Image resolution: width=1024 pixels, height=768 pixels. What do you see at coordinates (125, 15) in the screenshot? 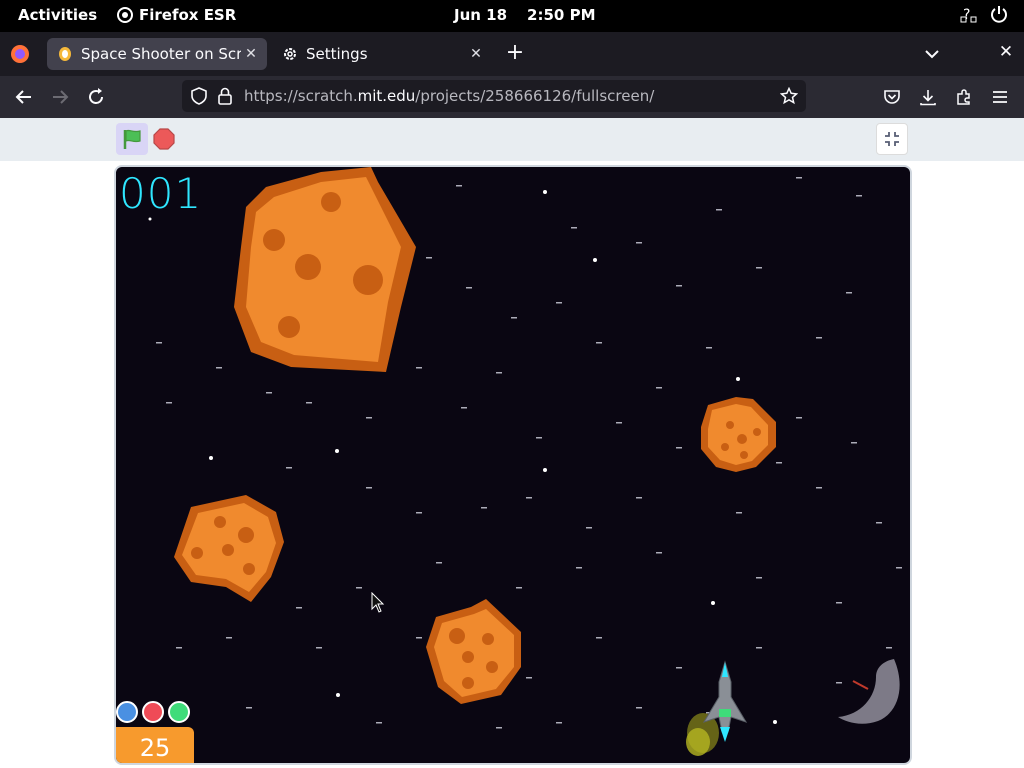
I see `firefox-icon` at bounding box center [125, 15].